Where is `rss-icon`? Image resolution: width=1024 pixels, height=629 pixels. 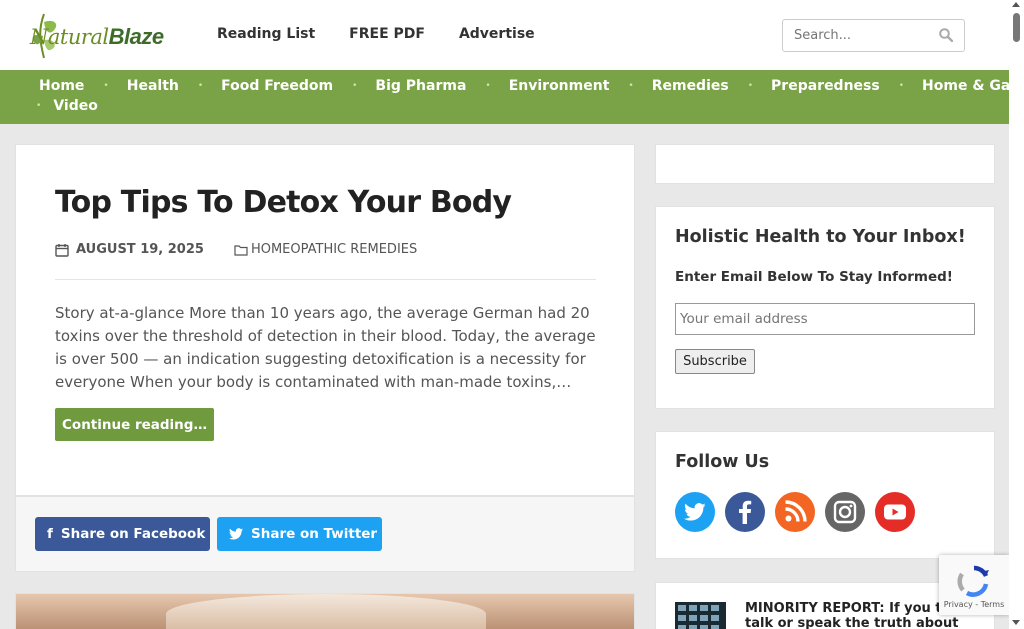 rss-icon is located at coordinates (795, 512).